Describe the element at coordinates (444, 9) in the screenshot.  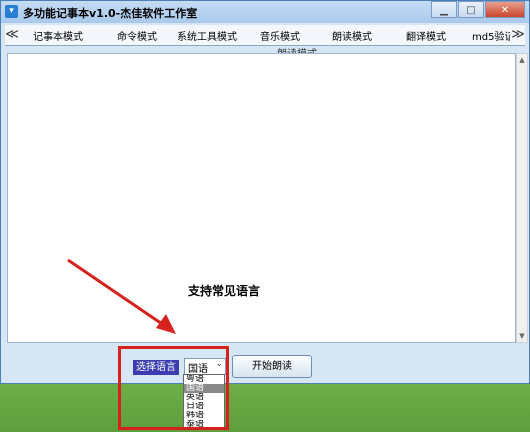
I see `minimize-button: ▁` at that location.